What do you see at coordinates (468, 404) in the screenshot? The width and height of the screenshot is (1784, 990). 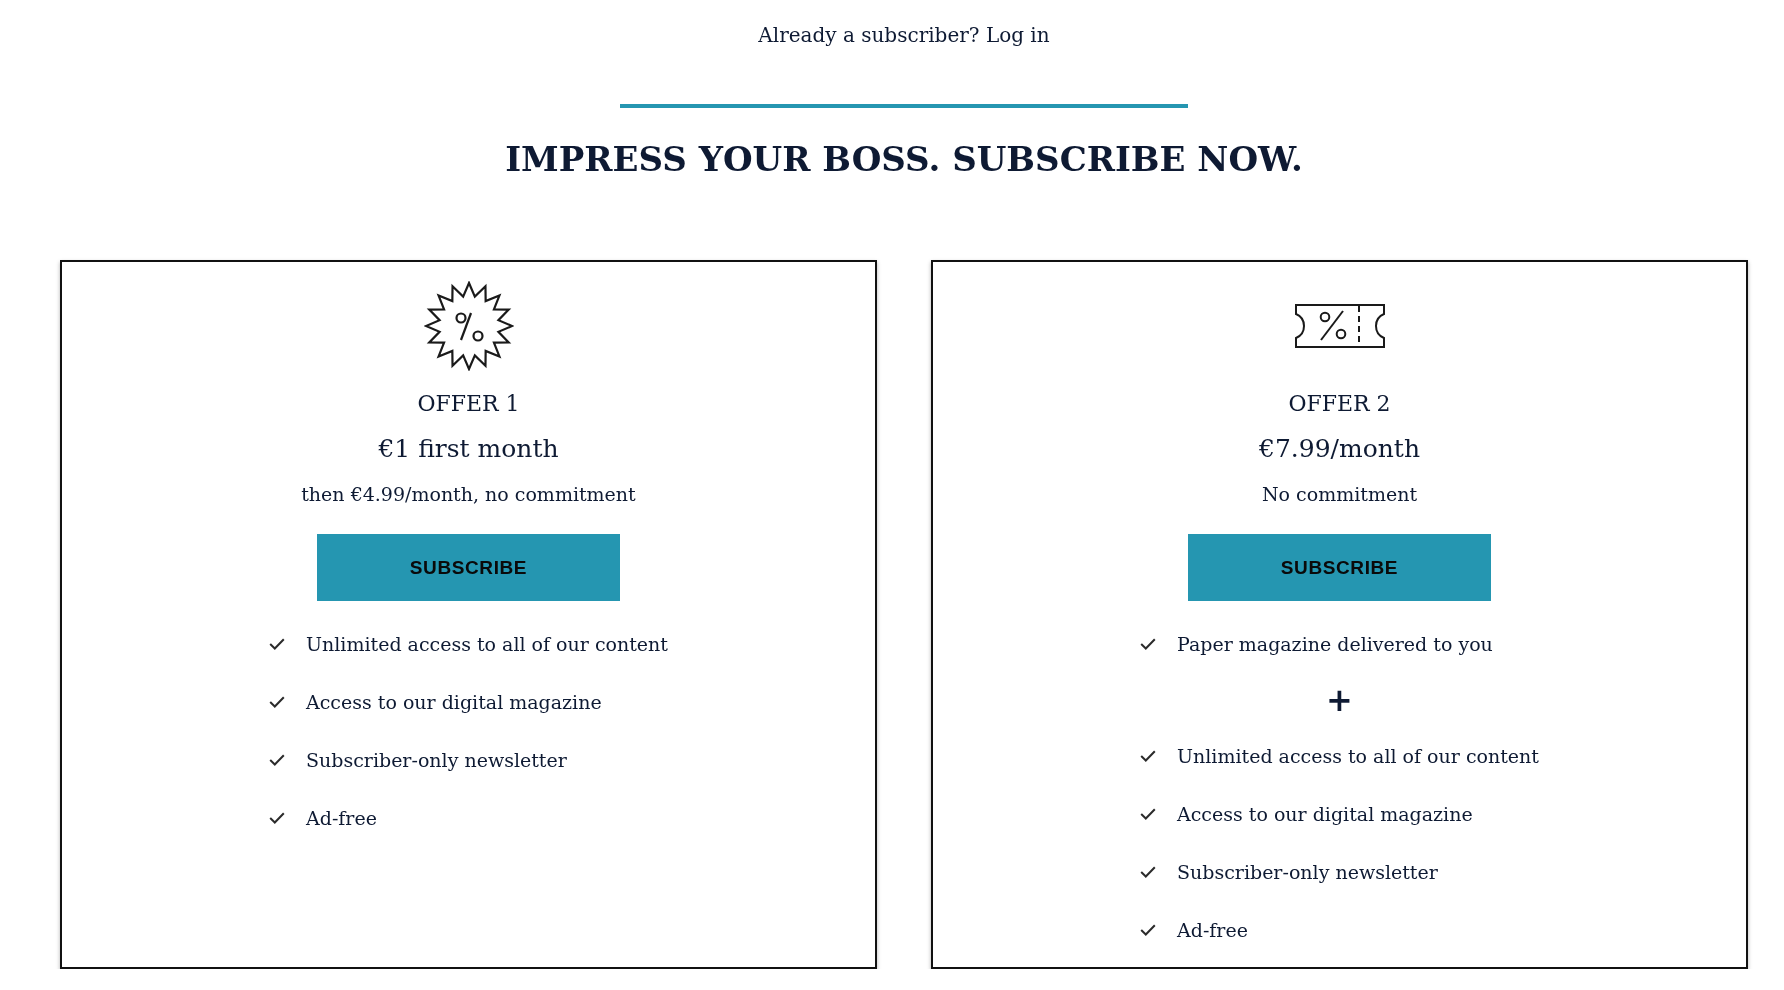 I see `offer-title: OFFER 1` at bounding box center [468, 404].